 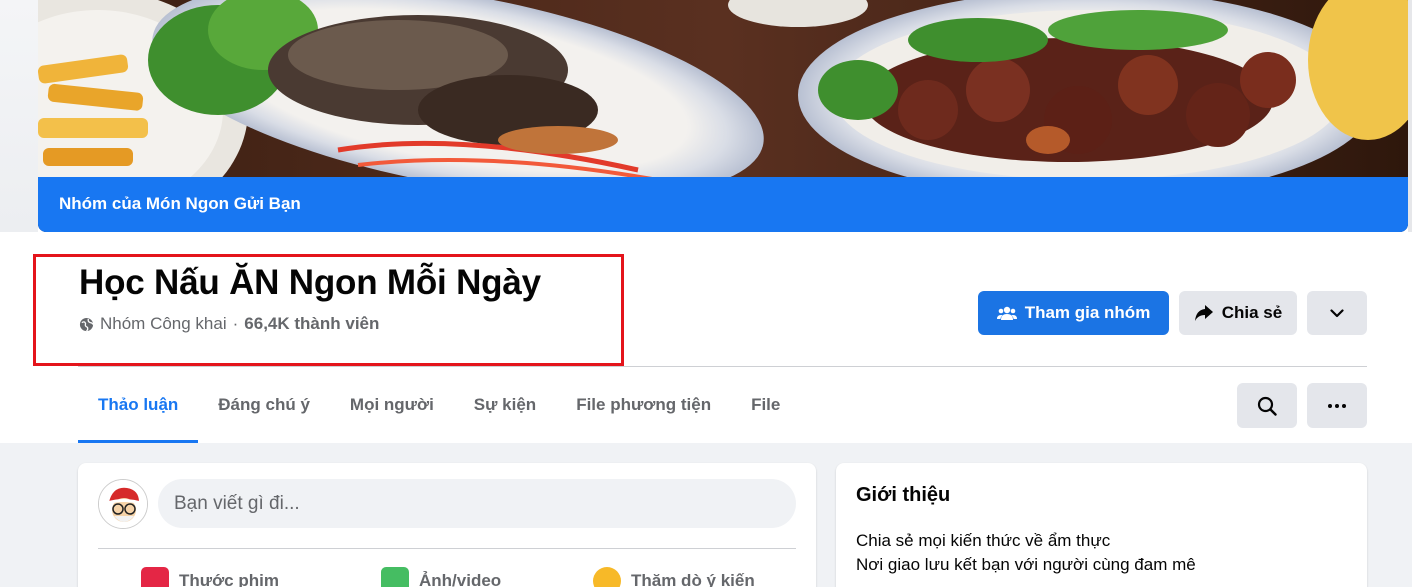 What do you see at coordinates (1252, 312) in the screenshot?
I see `share-label: Chia sẻ` at bounding box center [1252, 312].